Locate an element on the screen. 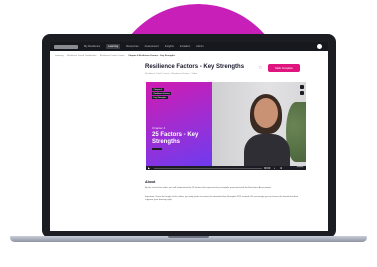  vimeo-logo: vimeo is located at coordinates (300, 167).